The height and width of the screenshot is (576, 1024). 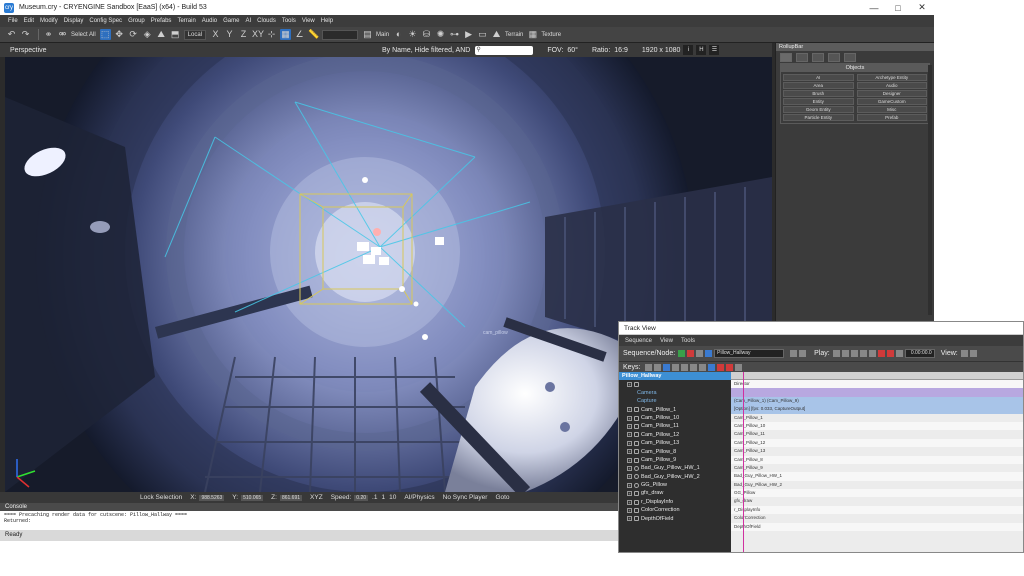 What do you see at coordinates (48, 34) in the screenshot?
I see `link-icon: ⚭` at bounding box center [48, 34].